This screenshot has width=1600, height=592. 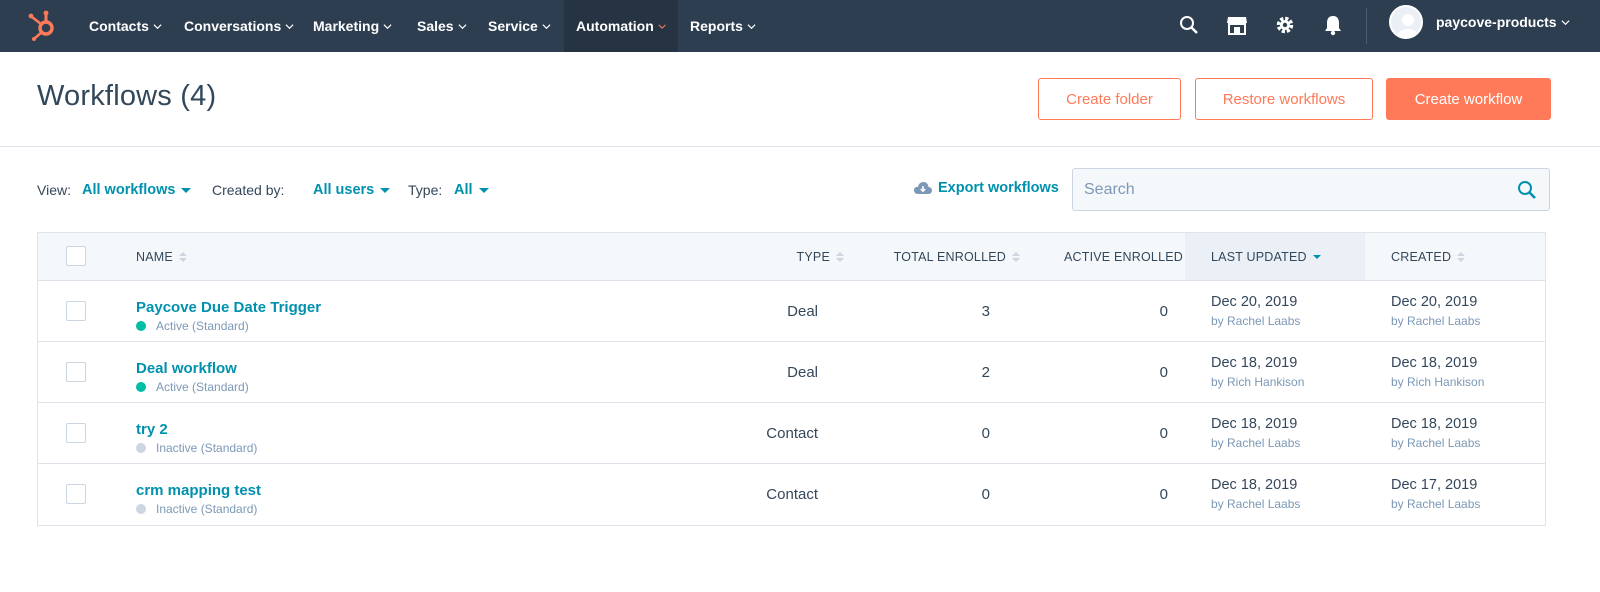 I want to click on column-header-total-enrolled: TOTAL ENROLLED, so click(x=939, y=256).